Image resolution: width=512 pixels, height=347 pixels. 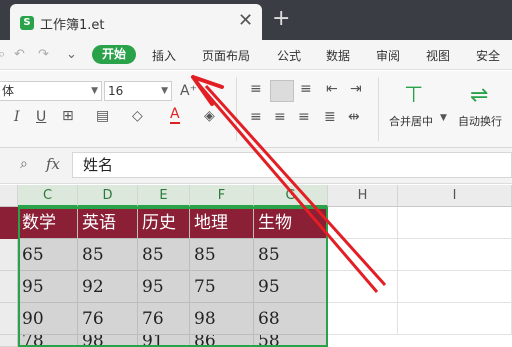 I want to click on table-cell: 92, so click(x=108, y=287).